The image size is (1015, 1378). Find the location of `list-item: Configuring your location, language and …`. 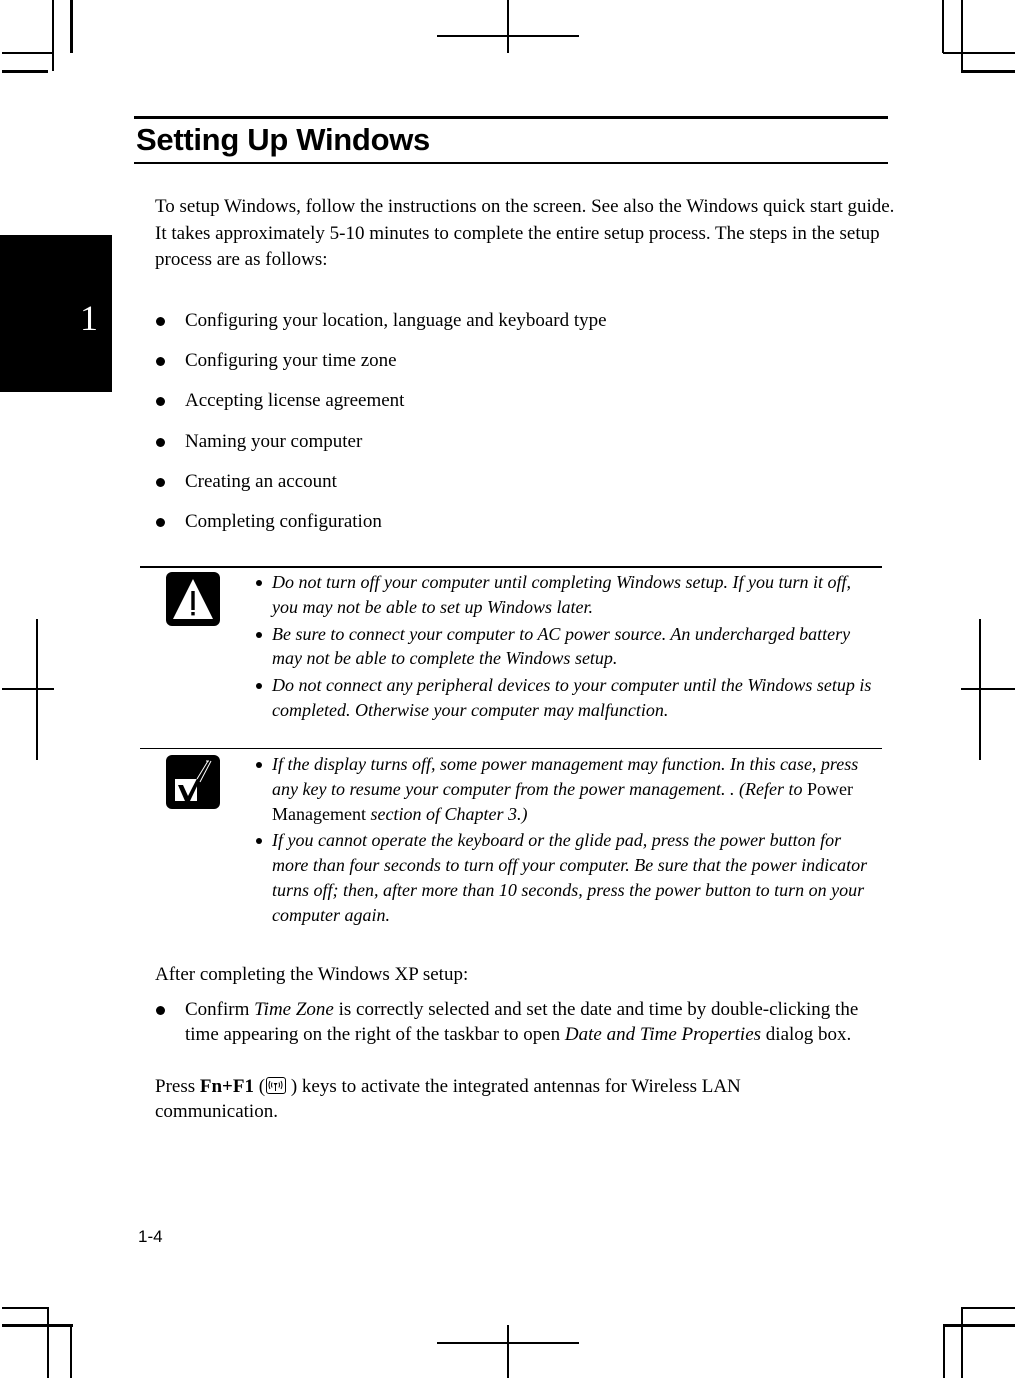

list-item: Configuring your location, language and … is located at coordinates (381, 328).